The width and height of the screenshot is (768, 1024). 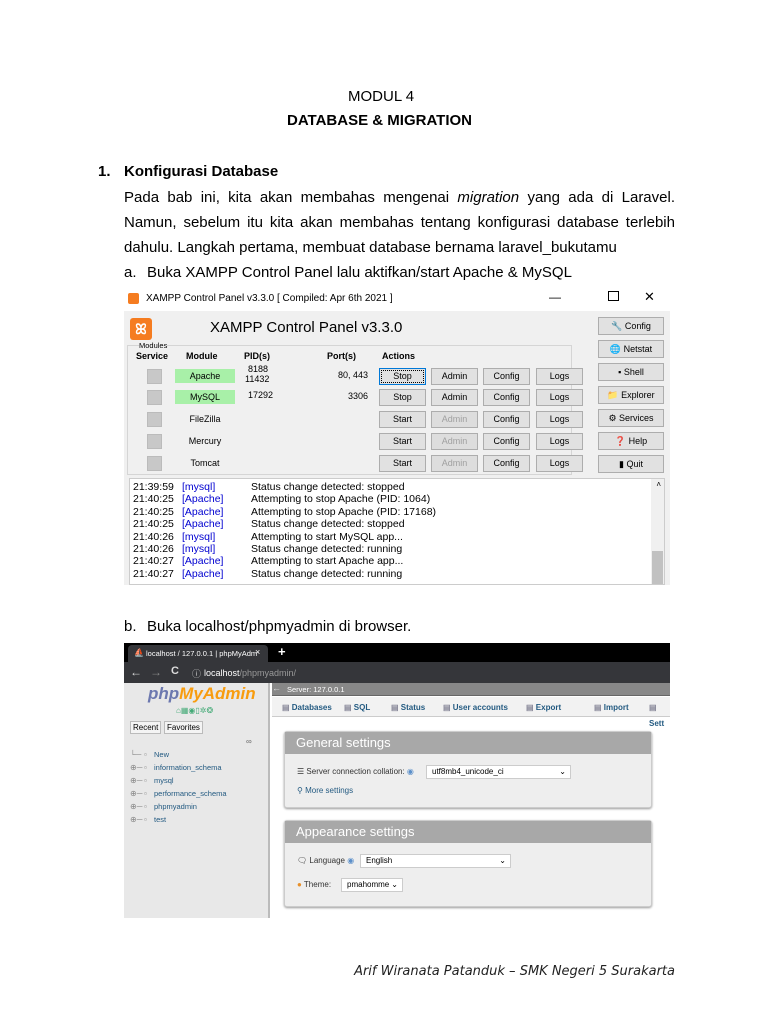 What do you see at coordinates (435, 861) in the screenshot?
I see `language-select: English ⌄` at bounding box center [435, 861].